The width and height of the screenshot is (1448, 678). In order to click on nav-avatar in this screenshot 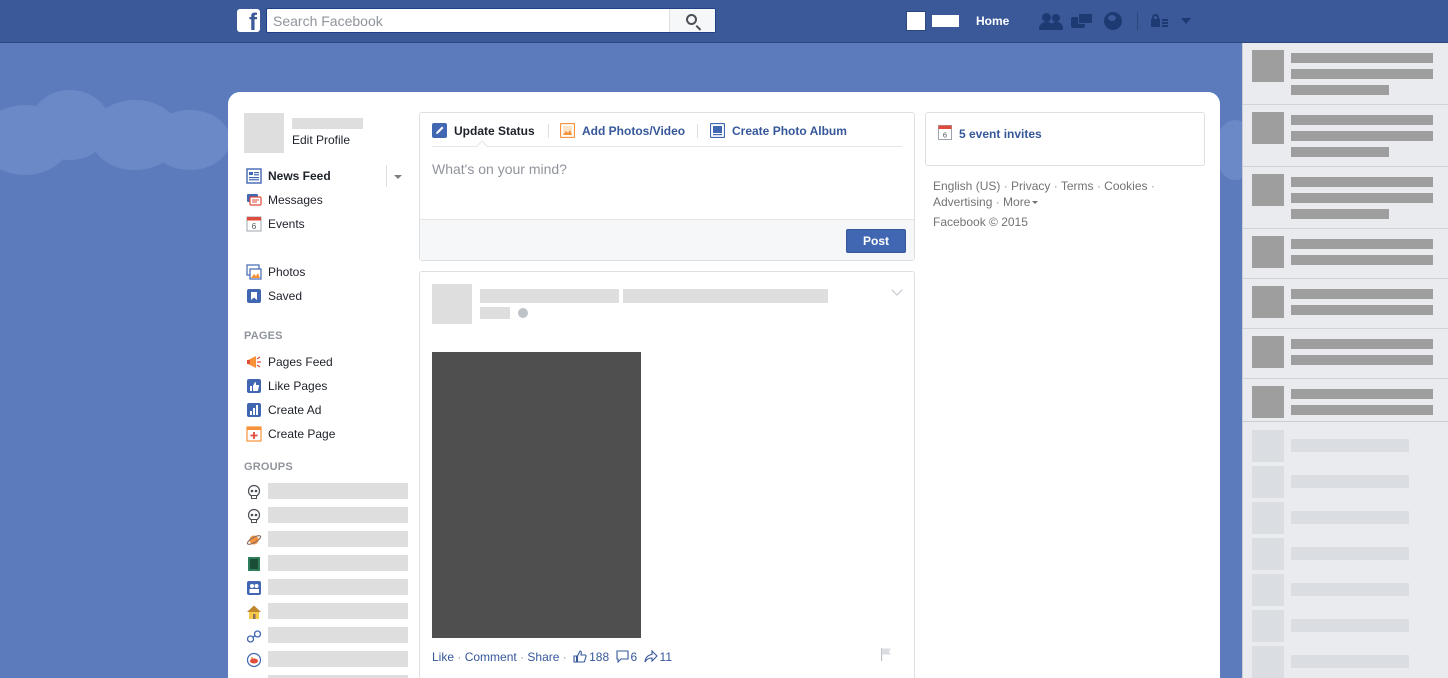, I will do `click(916, 21)`.